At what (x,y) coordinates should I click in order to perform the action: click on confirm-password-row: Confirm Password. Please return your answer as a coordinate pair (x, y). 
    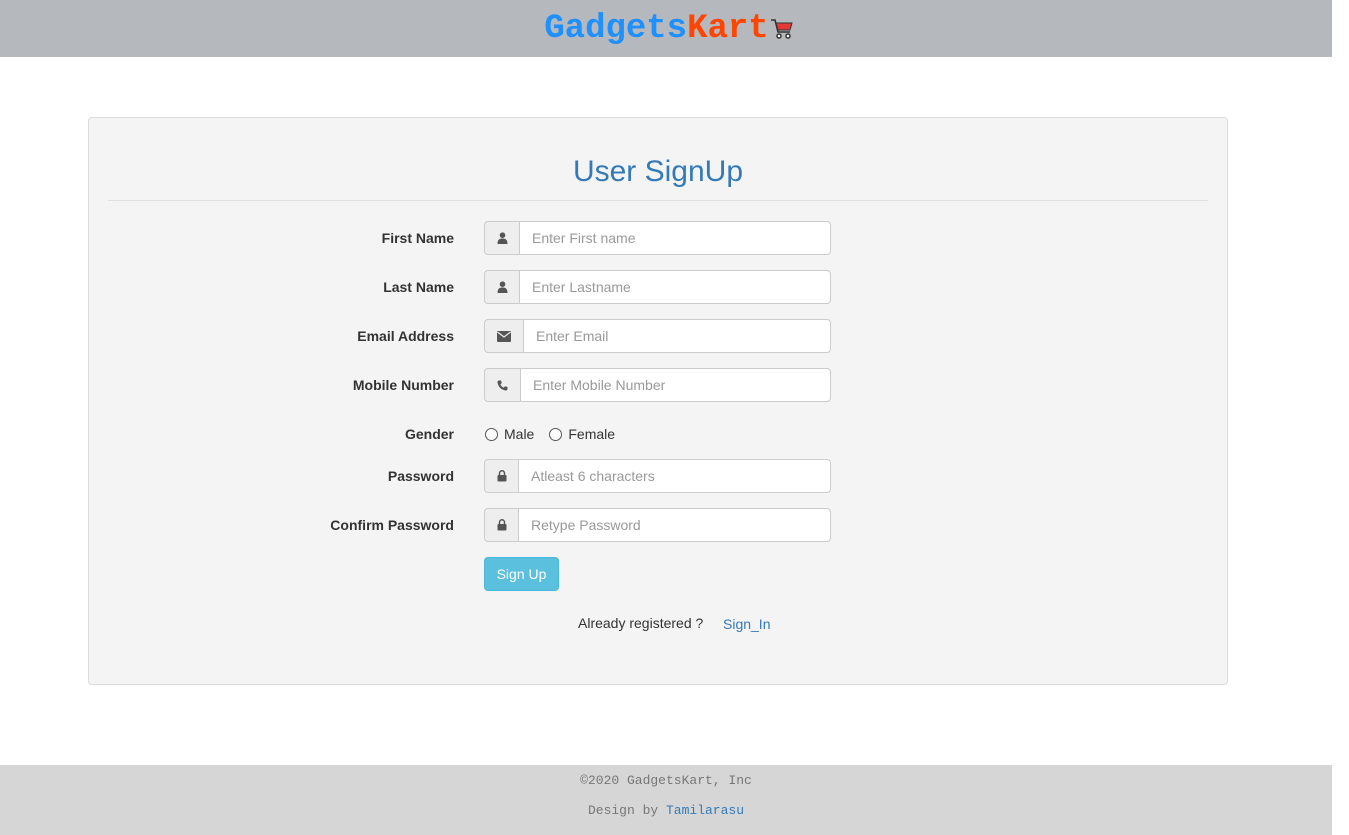
    Looking at the image, I should click on (658, 525).